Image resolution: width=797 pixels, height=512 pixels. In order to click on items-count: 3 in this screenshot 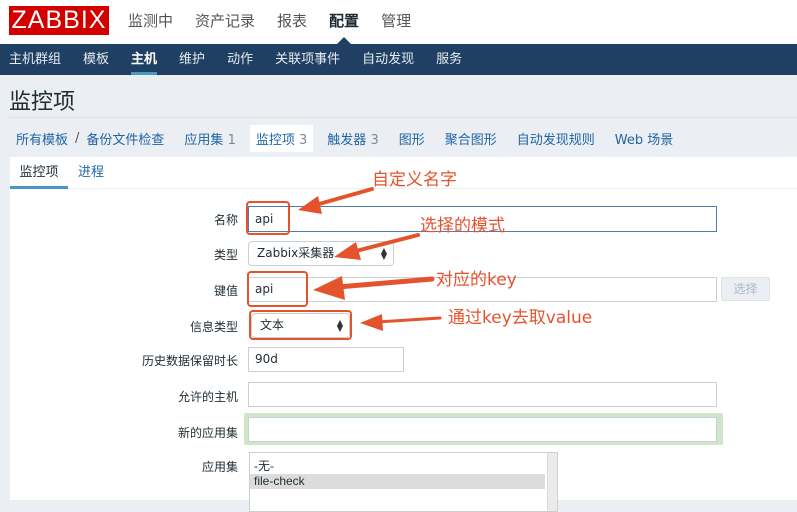, I will do `click(303, 140)`.